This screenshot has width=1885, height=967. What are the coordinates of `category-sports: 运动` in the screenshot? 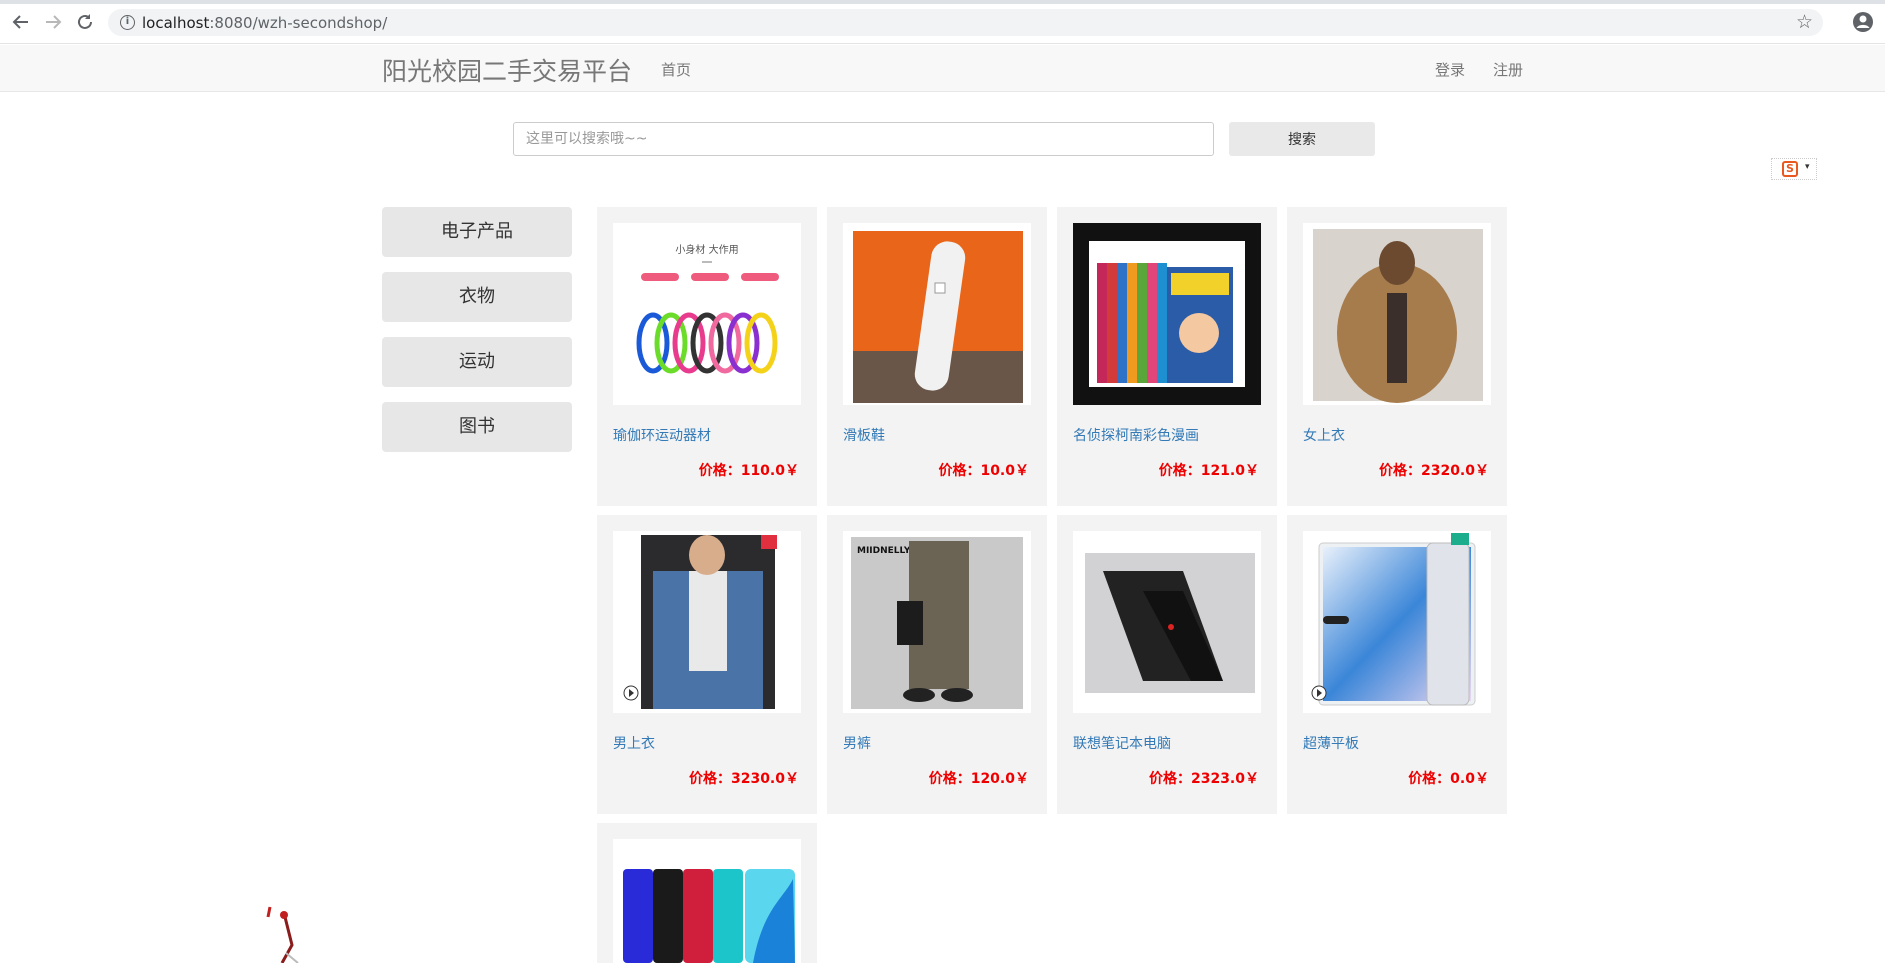 It's located at (477, 362).